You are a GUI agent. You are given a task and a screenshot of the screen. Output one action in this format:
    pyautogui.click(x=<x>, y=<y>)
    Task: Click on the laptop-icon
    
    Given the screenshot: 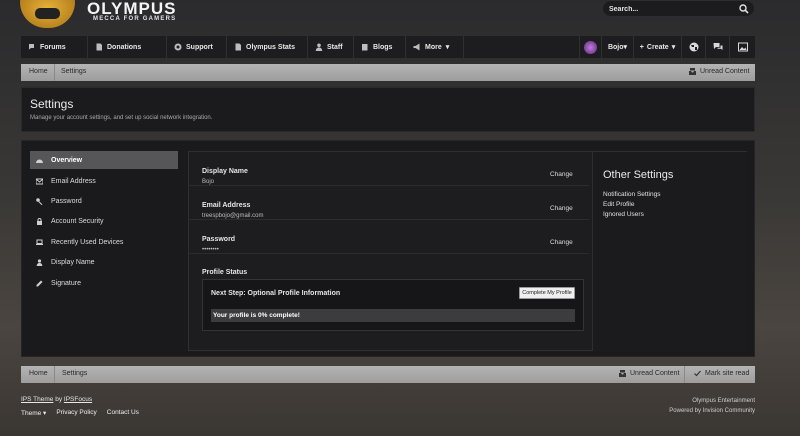 What is the action you would take?
    pyautogui.click(x=39, y=242)
    